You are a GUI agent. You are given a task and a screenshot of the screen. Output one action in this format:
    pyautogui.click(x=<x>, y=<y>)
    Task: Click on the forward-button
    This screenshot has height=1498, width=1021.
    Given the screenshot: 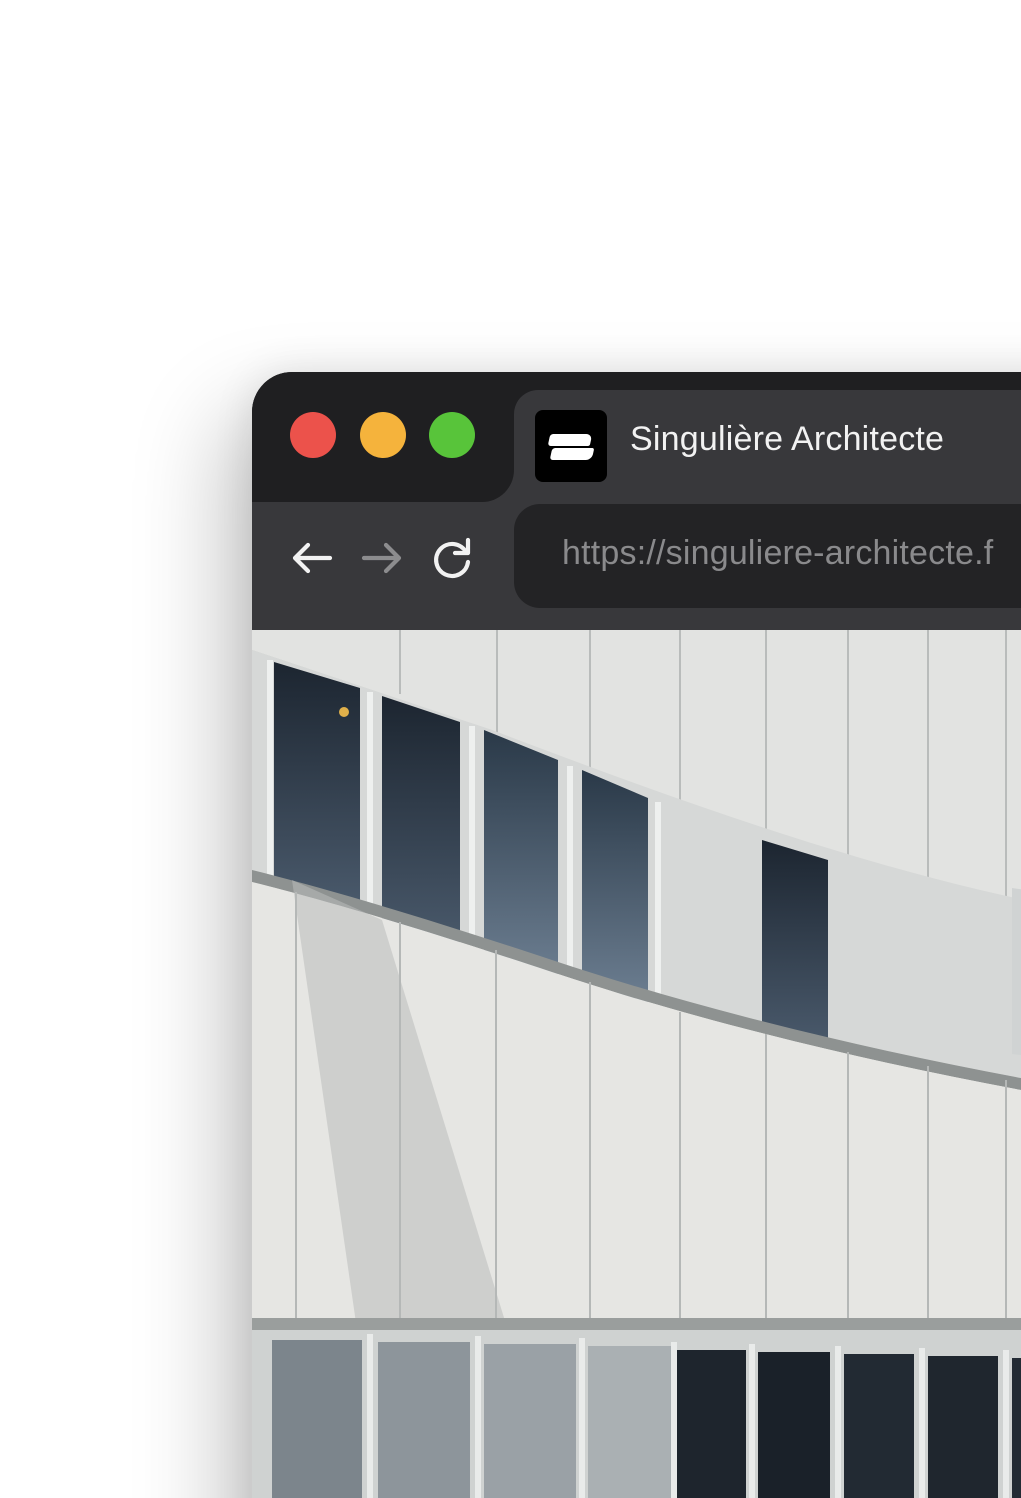 What is the action you would take?
    pyautogui.click(x=382, y=558)
    